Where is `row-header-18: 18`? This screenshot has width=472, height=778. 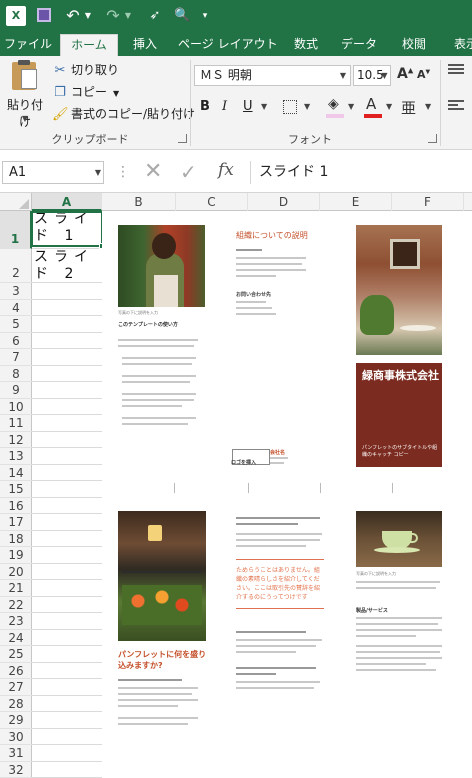 row-header-18: 18 is located at coordinates (16, 539).